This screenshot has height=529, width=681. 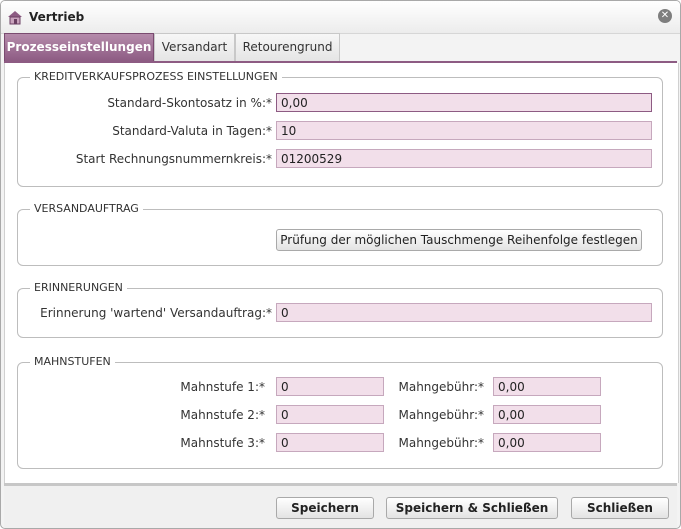 I want to click on rechnungsnummer-label: Start Rechnungsnummernkreis:*, so click(x=173, y=159).